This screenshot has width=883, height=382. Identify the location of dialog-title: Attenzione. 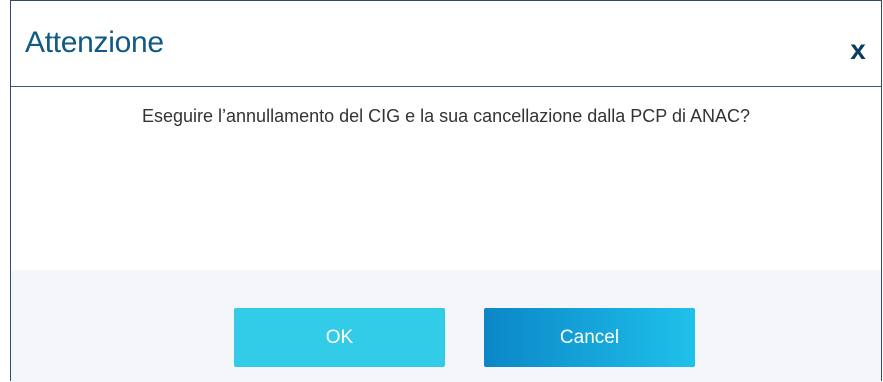
(94, 42).